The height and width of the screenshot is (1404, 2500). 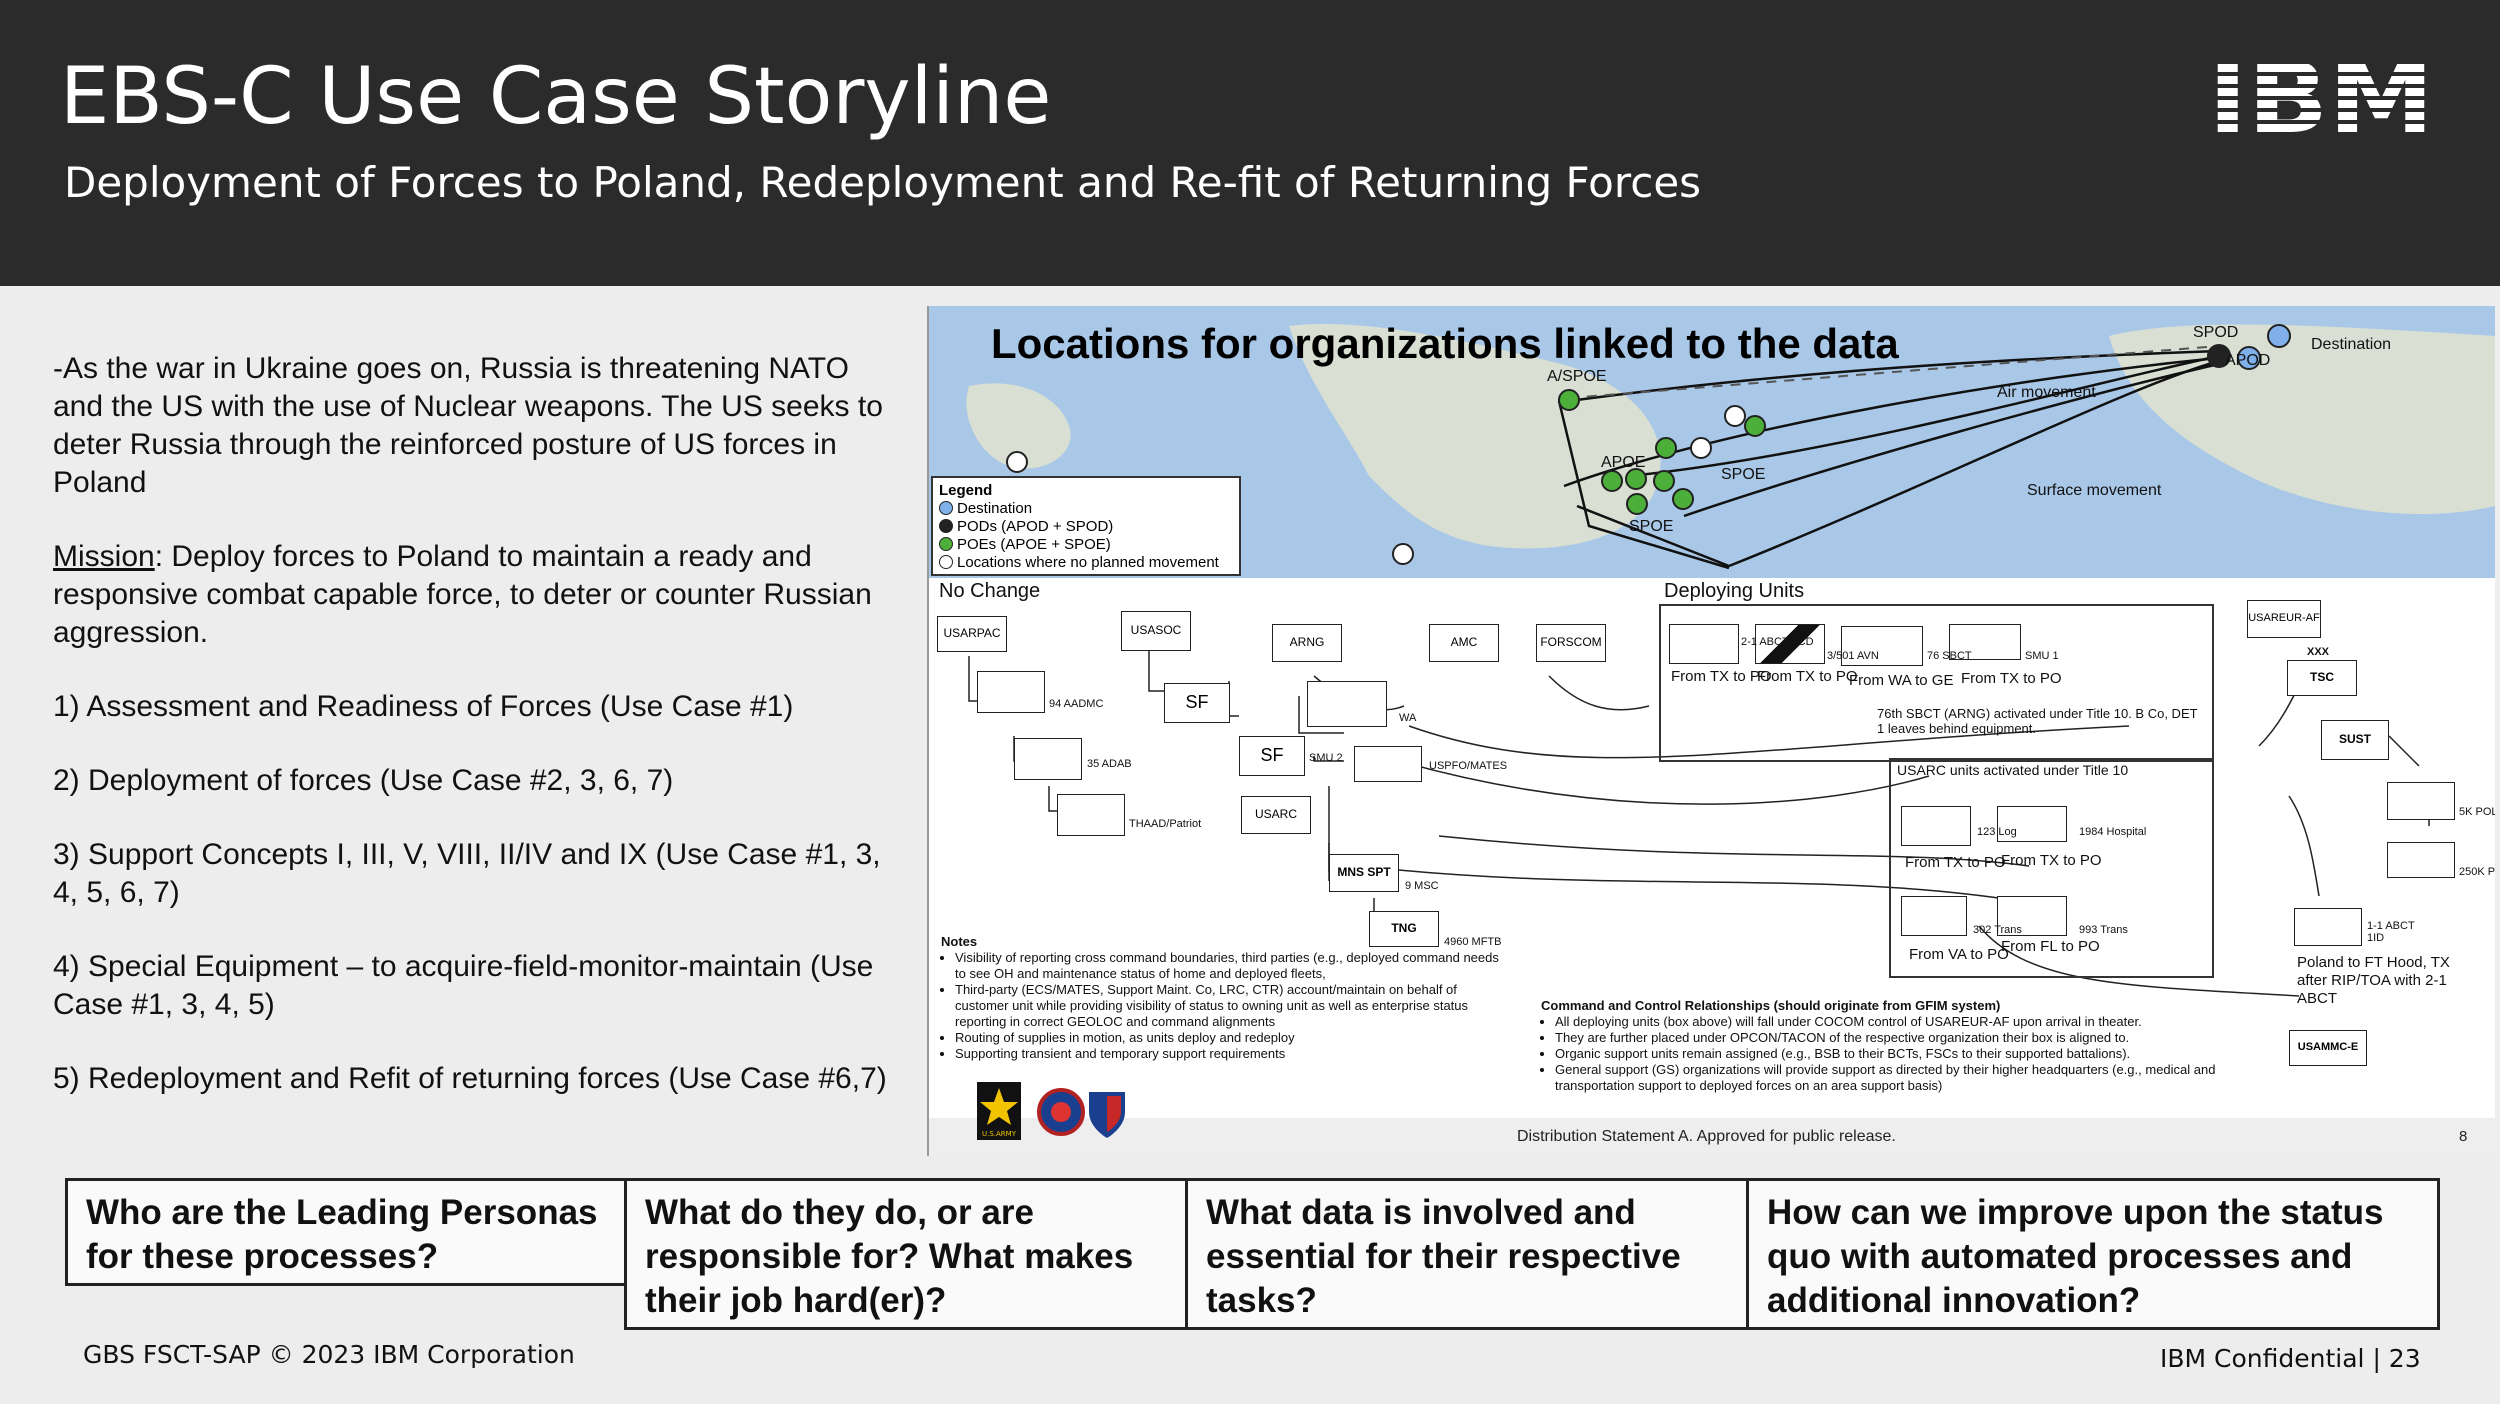 I want to click on unit-mns-spt: MNS SPT, so click(x=1364, y=873).